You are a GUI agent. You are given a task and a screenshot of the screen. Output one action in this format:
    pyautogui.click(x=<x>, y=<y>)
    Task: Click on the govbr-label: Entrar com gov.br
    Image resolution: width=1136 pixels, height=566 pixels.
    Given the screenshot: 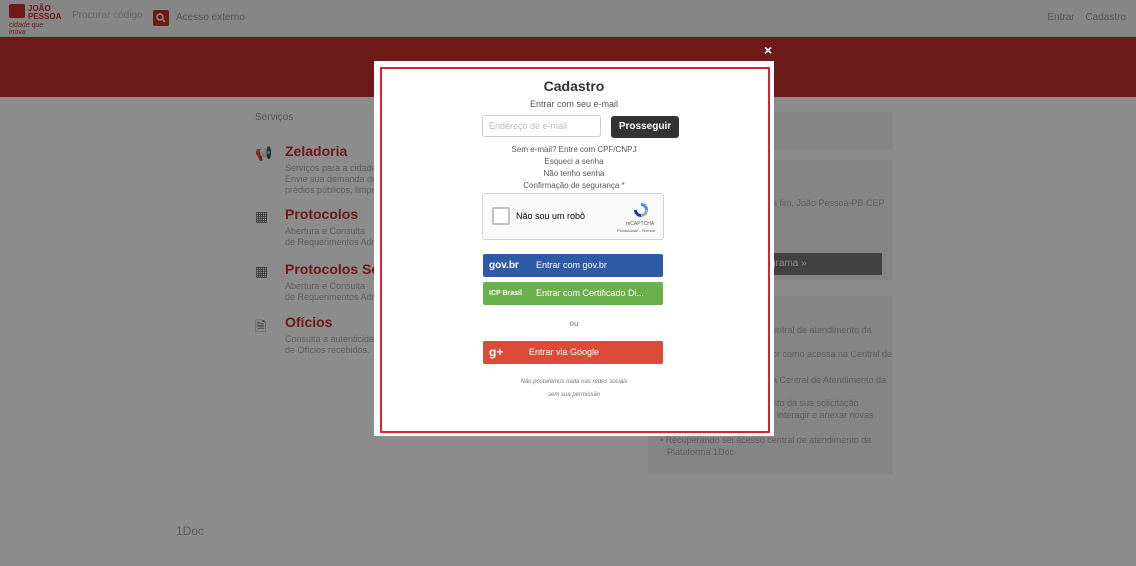 What is the action you would take?
    pyautogui.click(x=571, y=265)
    